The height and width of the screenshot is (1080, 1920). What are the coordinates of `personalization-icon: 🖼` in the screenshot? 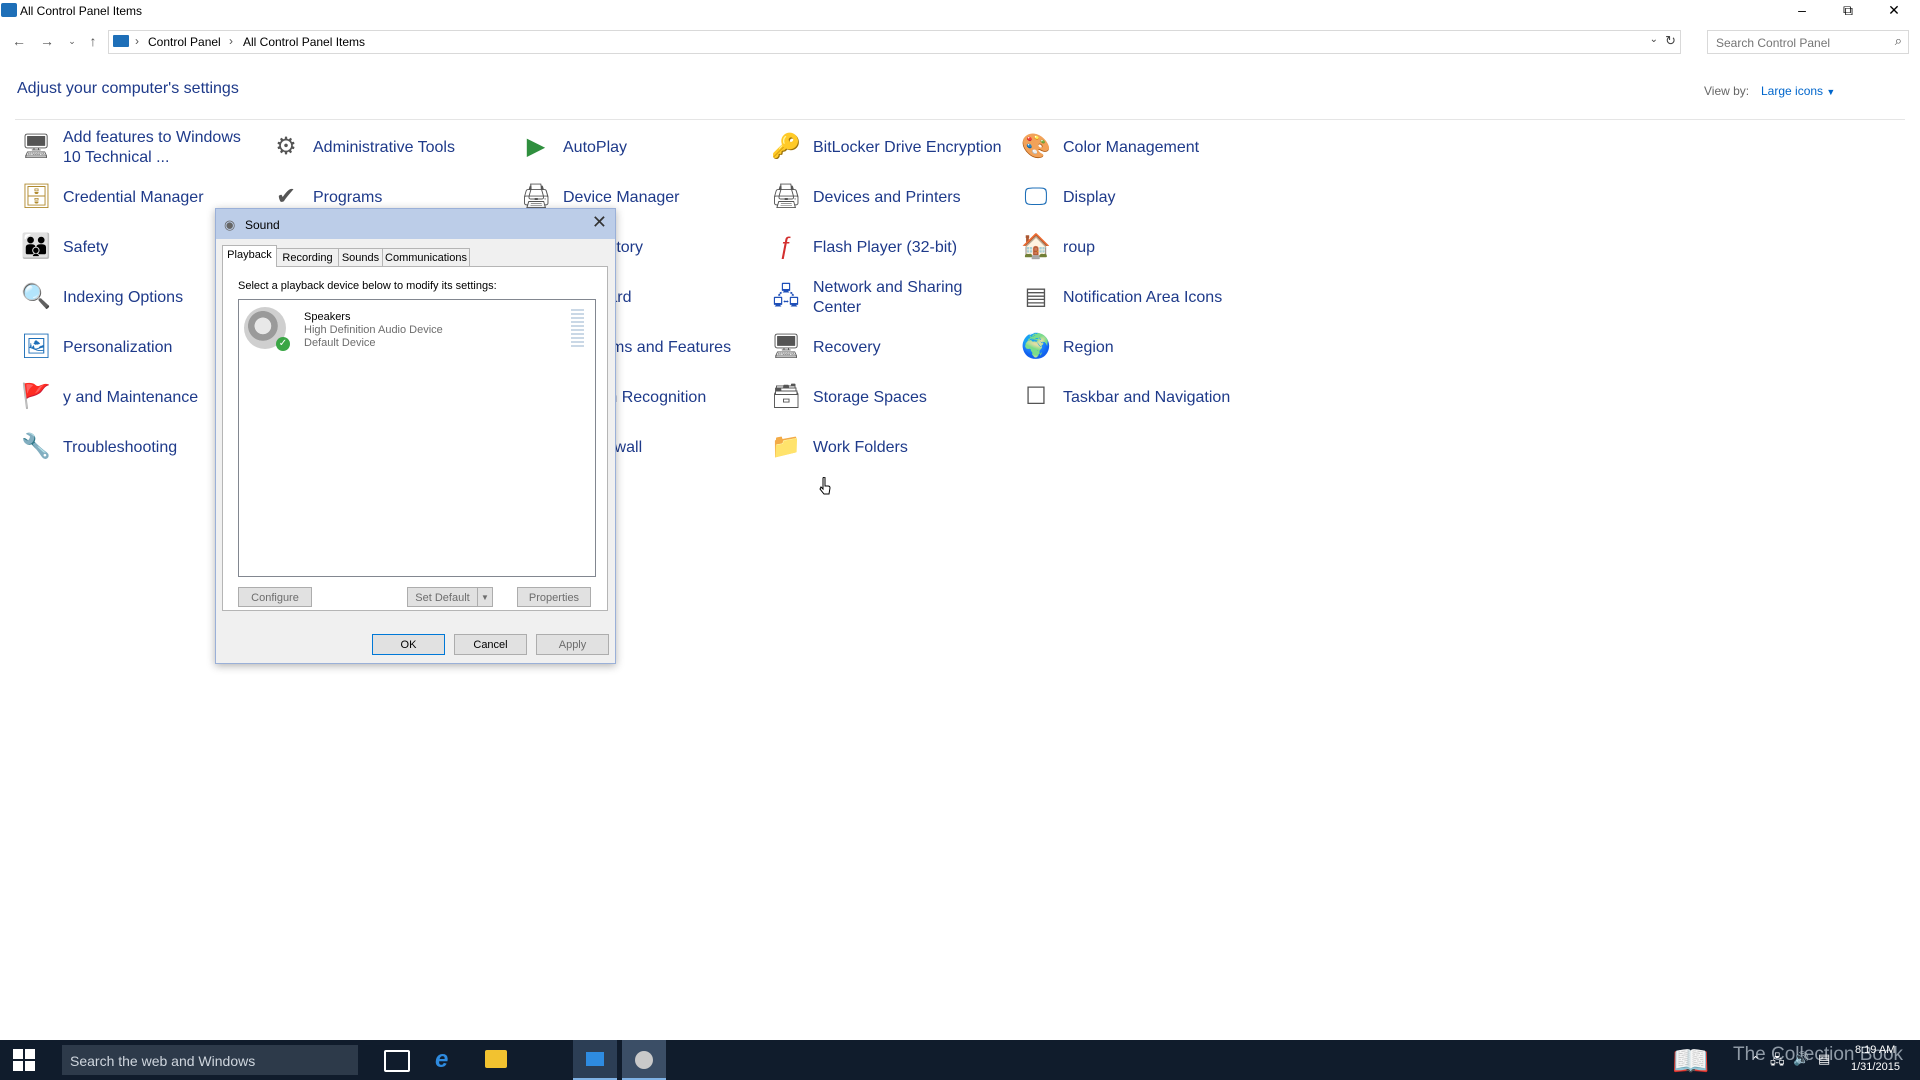 It's located at (36, 347).